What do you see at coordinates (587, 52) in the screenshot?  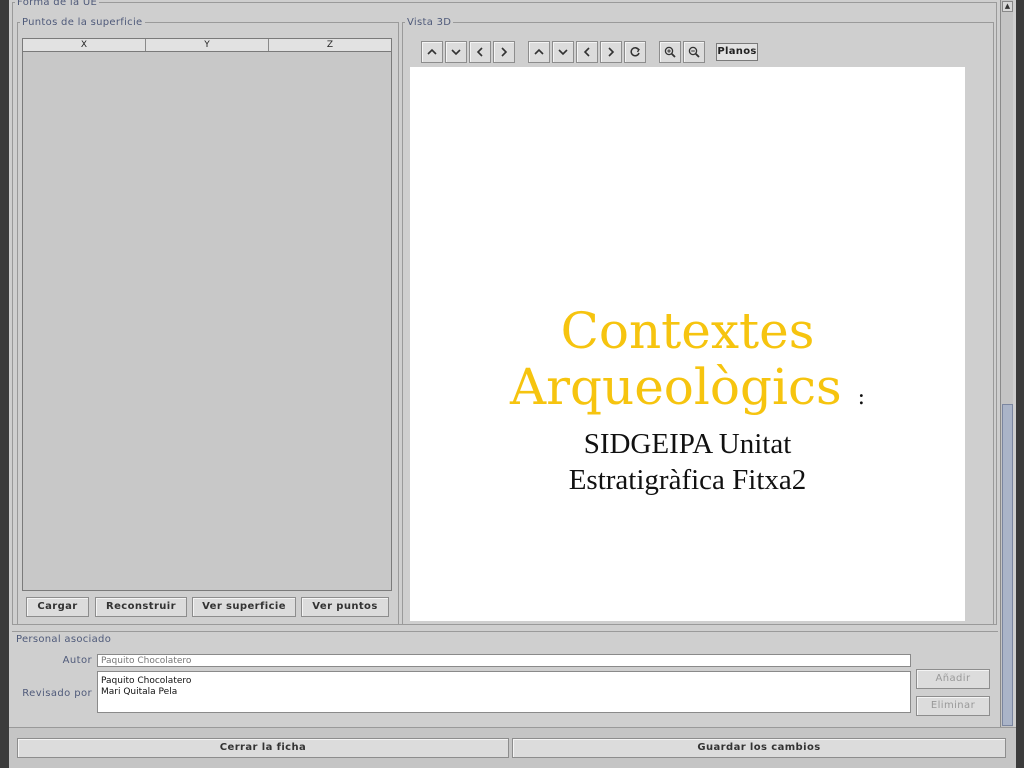 I see `move-left-icon` at bounding box center [587, 52].